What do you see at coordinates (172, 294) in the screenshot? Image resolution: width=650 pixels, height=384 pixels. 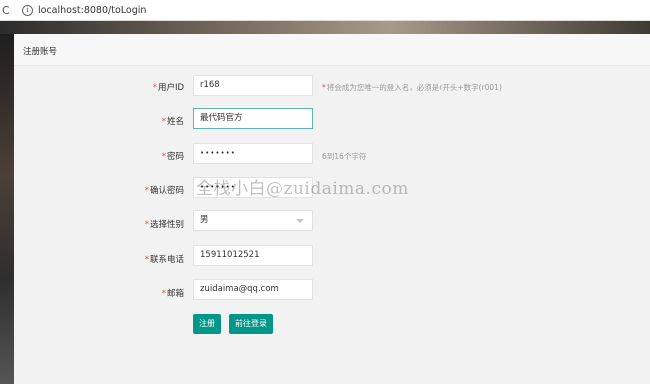 I see `email-label: *邮箱` at bounding box center [172, 294].